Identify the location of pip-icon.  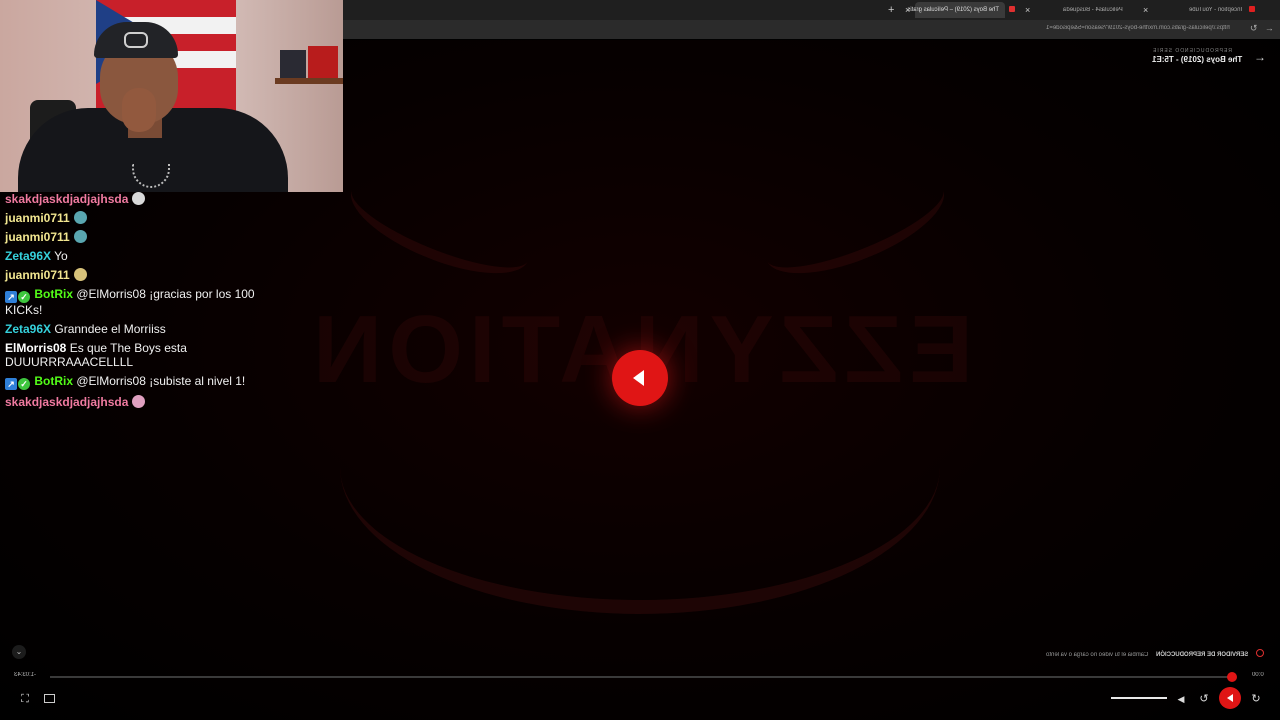
(49, 698).